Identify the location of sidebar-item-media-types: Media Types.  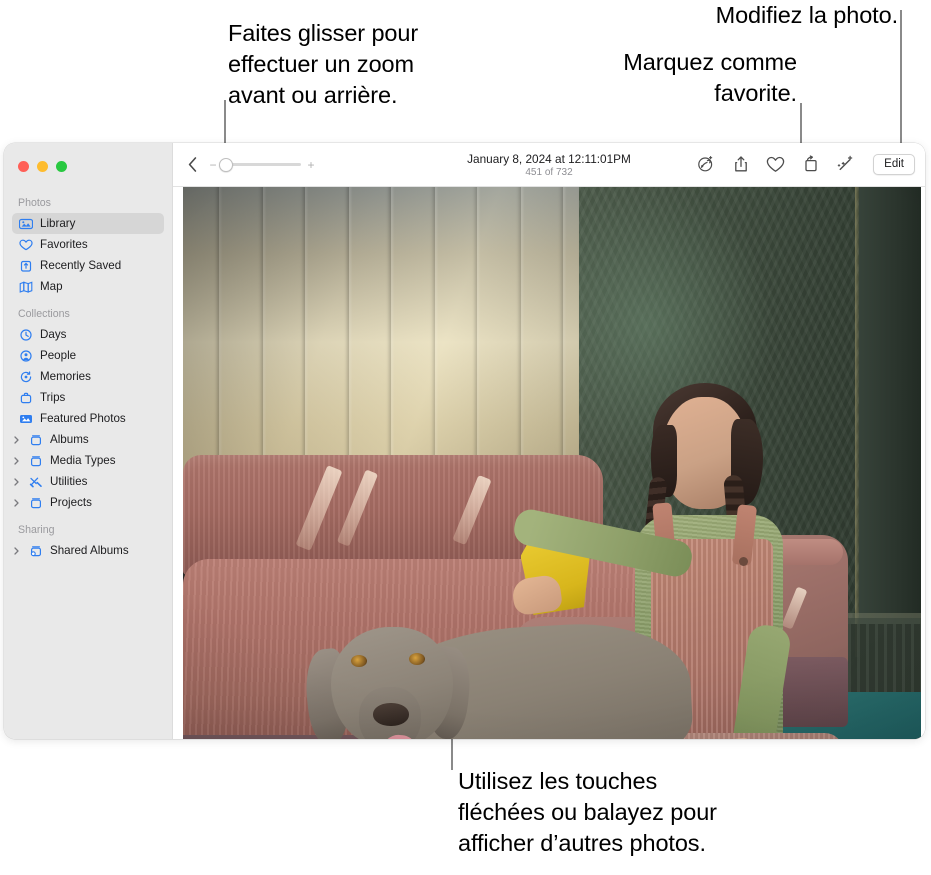
(88, 460).